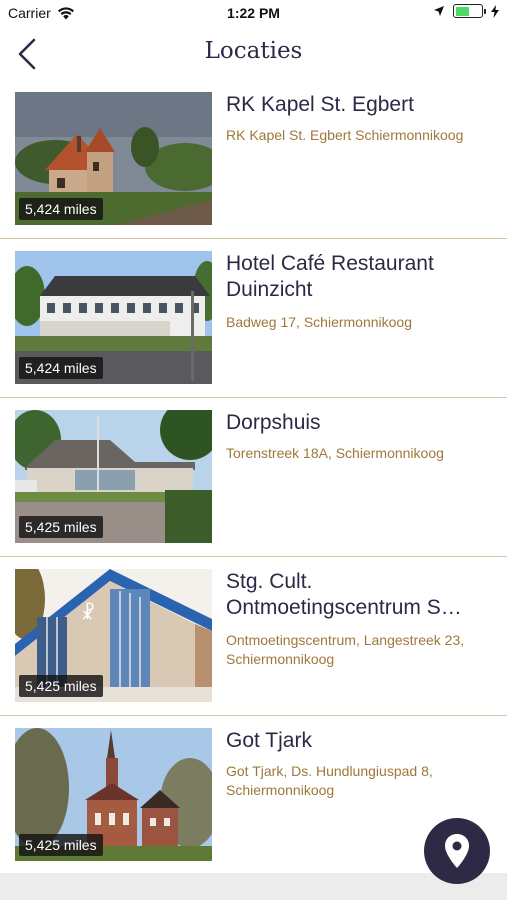 This screenshot has height=900, width=507. Describe the element at coordinates (320, 104) in the screenshot. I see `location-name: RK Kapel St. Egbert` at that location.